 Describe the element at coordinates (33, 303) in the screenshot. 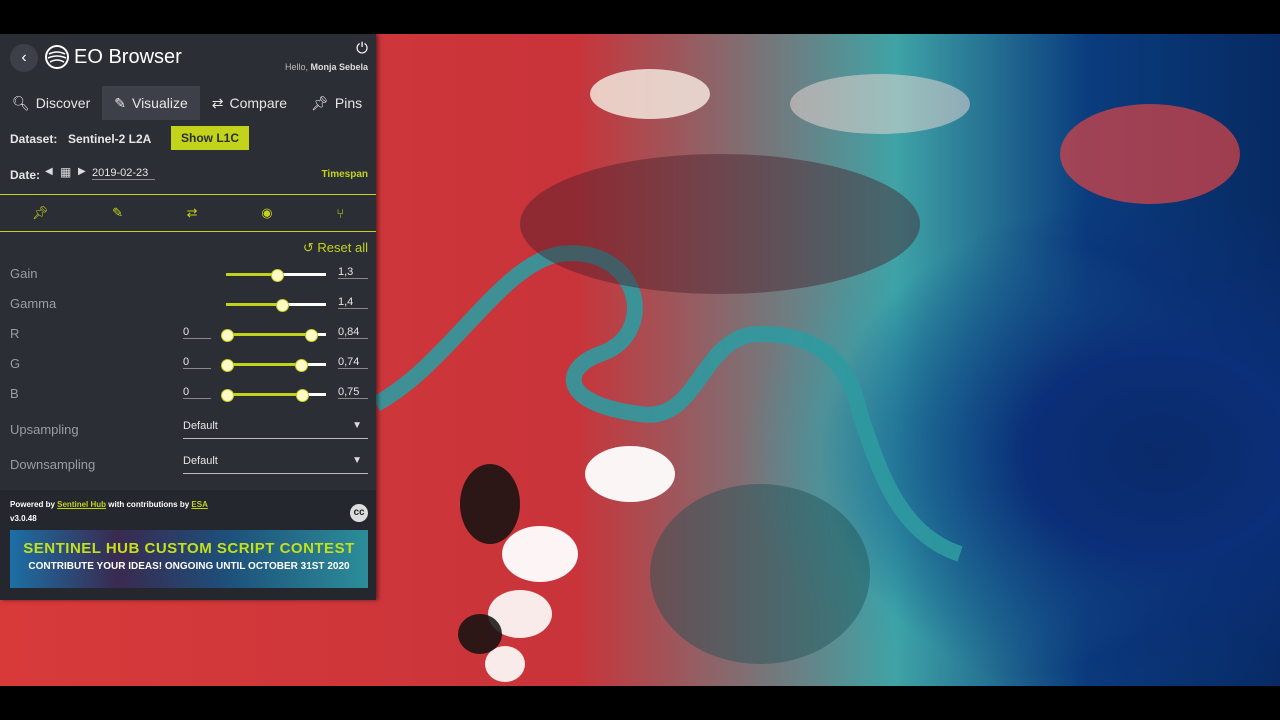

I see `slider-label: Gamma` at that location.